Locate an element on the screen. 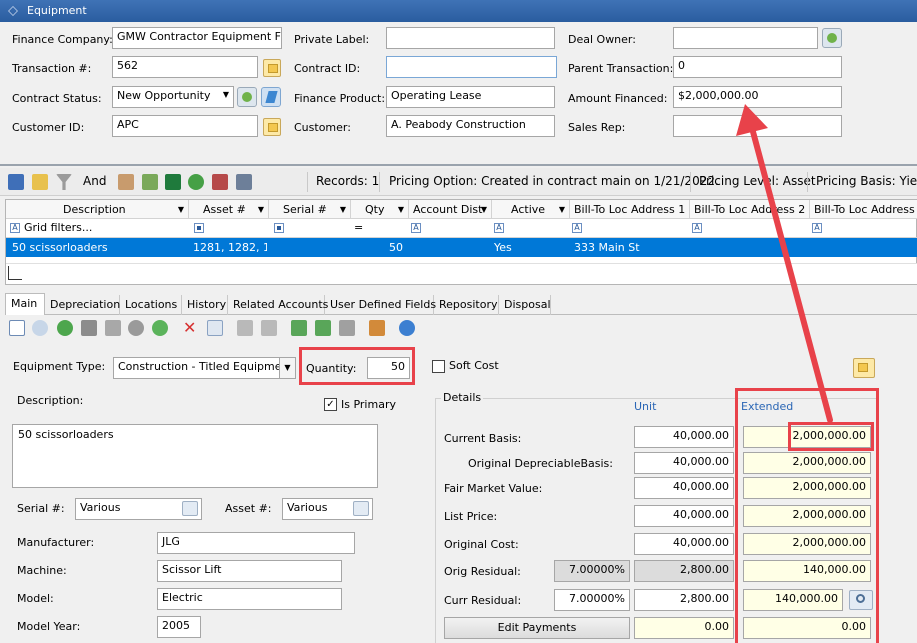 This screenshot has width=917, height=643. annotation-arrow is located at coordinates (784, 263).